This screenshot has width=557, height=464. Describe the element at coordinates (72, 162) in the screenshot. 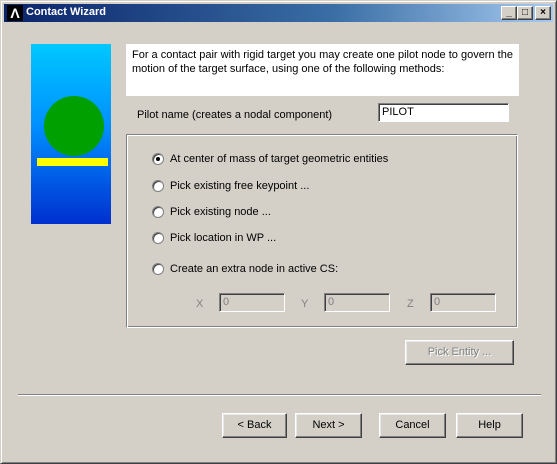

I see `target-surface-bar` at that location.